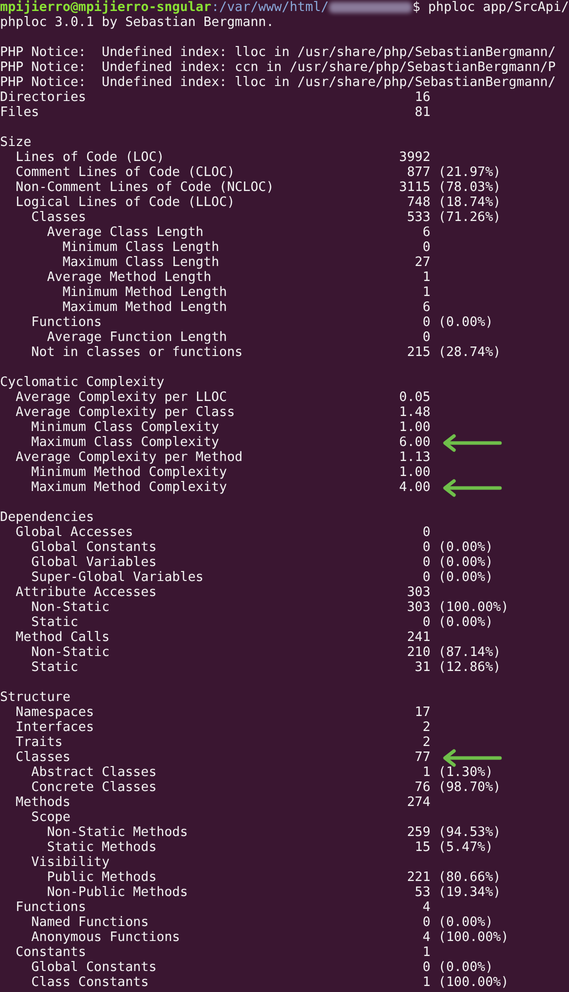 Image resolution: width=569 pixels, height=992 pixels. Describe the element at coordinates (121, 397) in the screenshot. I see `metric-label: Average Complexity per LLOC` at that location.